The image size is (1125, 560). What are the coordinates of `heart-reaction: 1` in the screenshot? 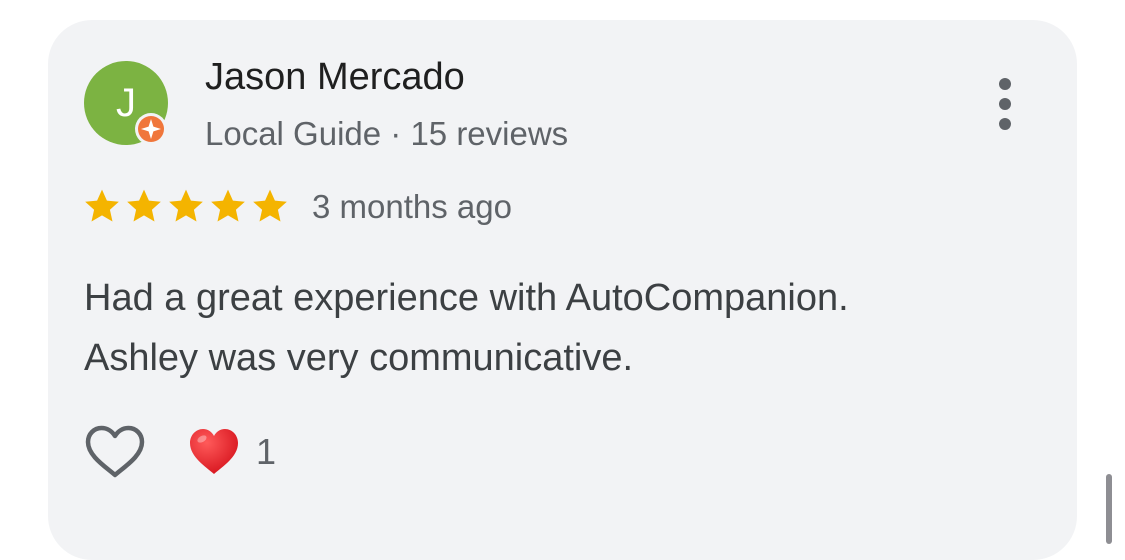 It's located at (232, 452).